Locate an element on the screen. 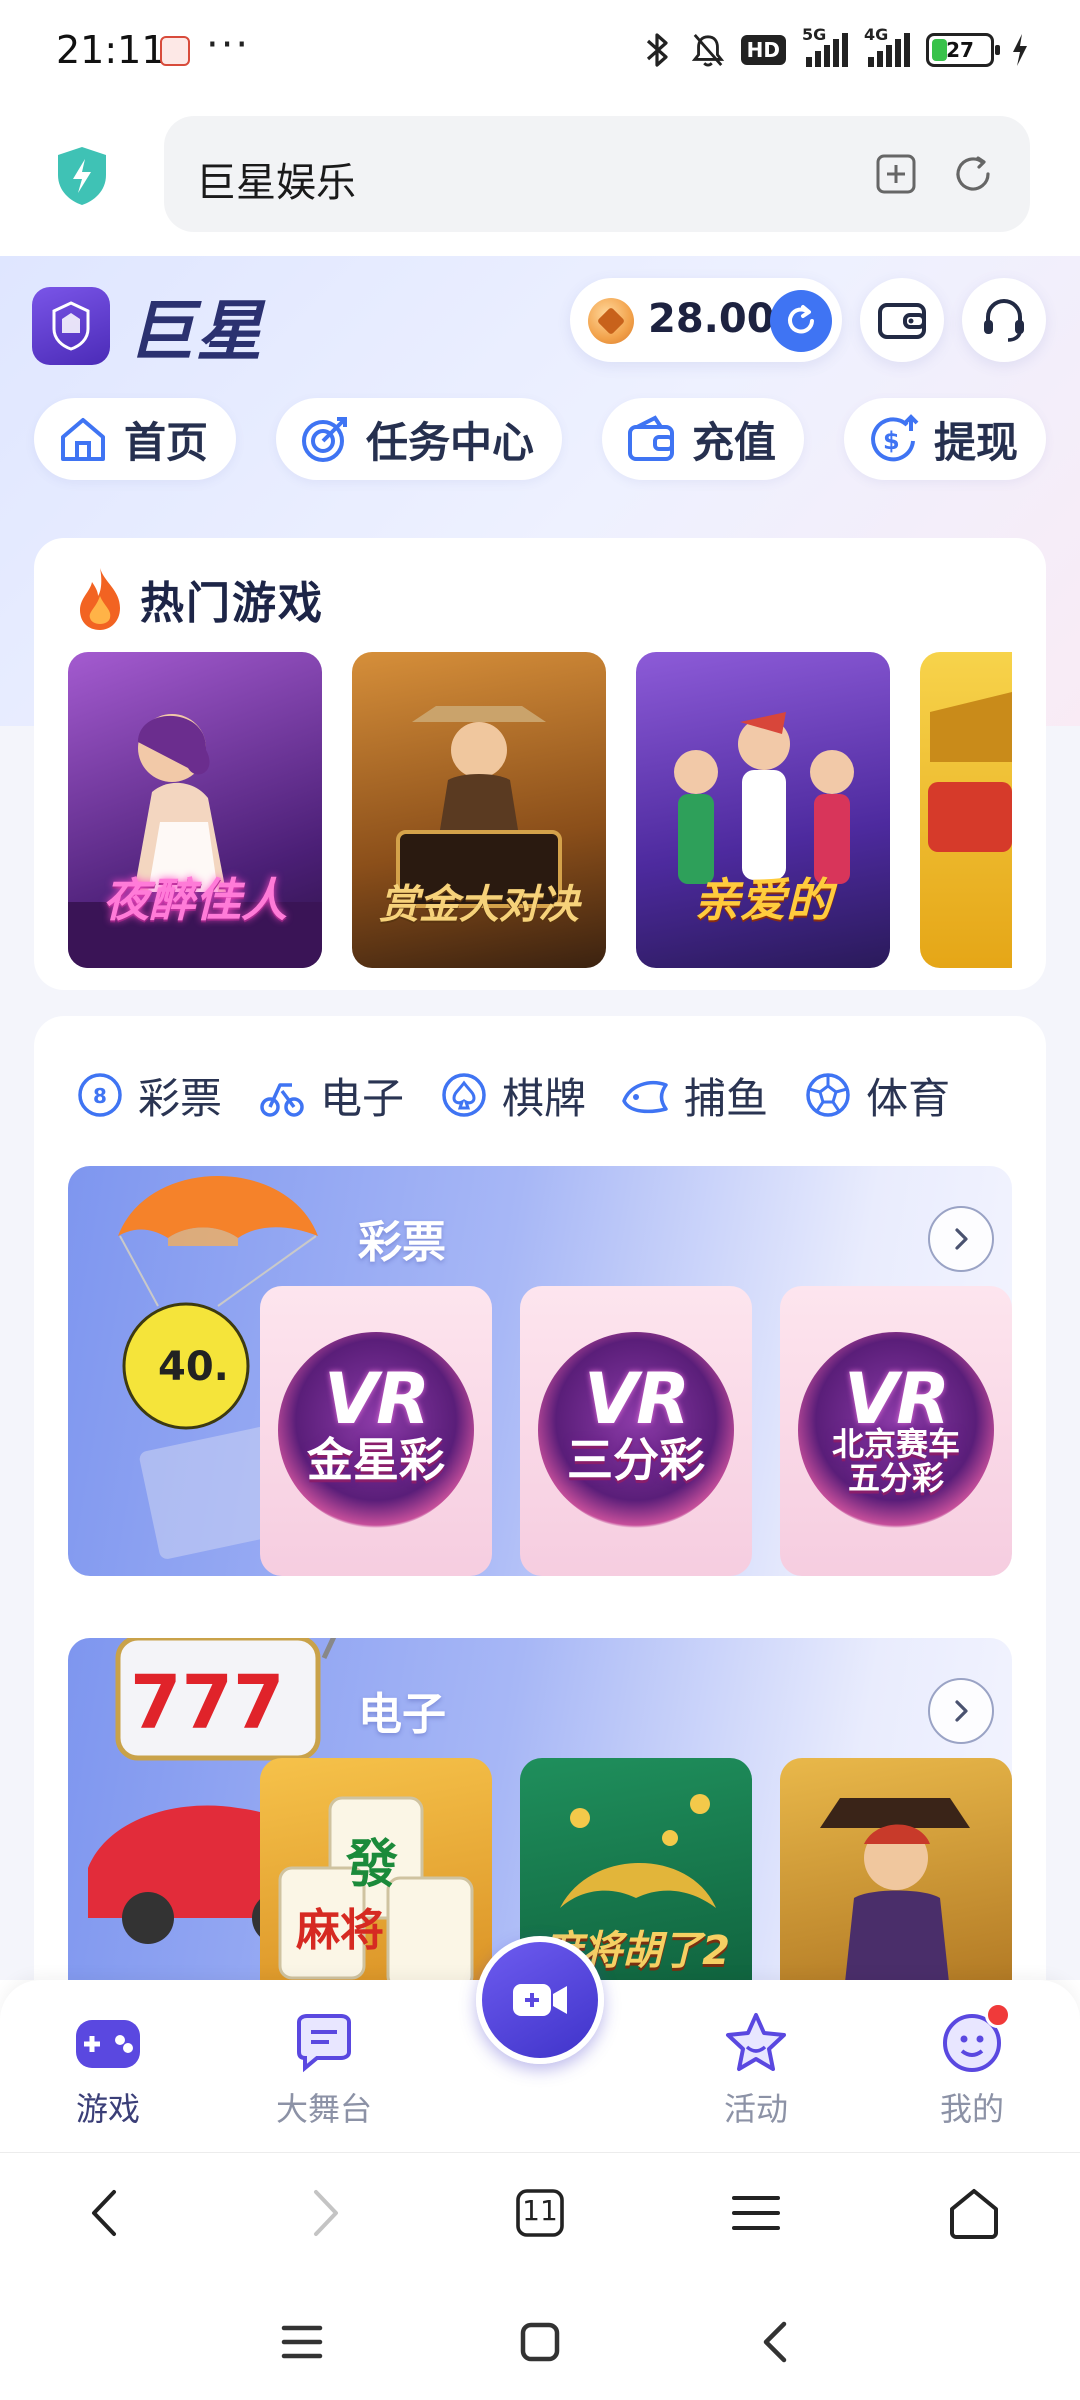 Image resolution: width=1080 pixels, height=2400 pixels. section-slots: 777 电子 發 麻将 麻将胡了2 is located at coordinates (540, 1809).